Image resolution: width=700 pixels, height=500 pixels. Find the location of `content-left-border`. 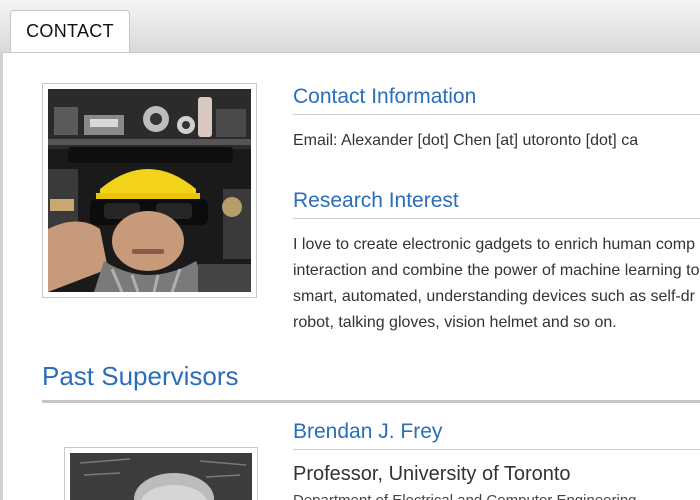

content-left-border is located at coordinates (1, 276).